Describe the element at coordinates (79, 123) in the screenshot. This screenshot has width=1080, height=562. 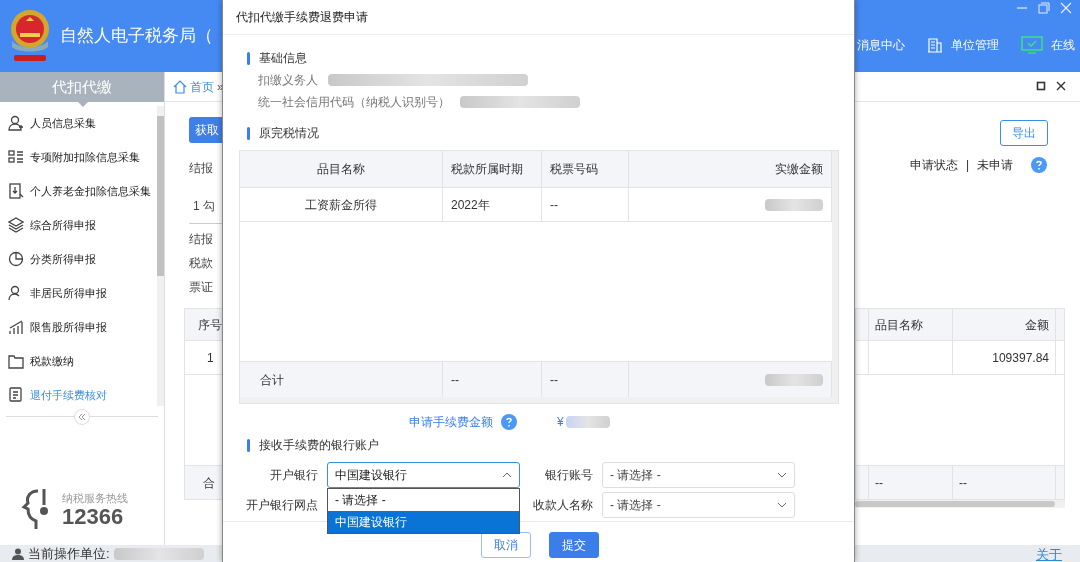
I see `sidebar-item: 人员信息采集` at that location.